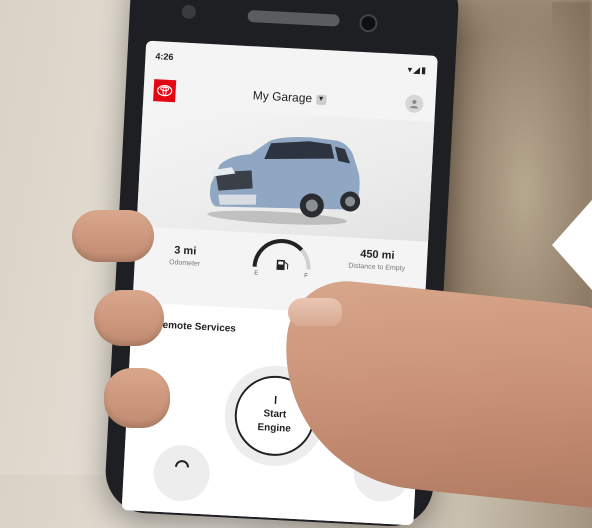 This screenshot has width=592, height=528. What do you see at coordinates (185, 250) in the screenshot?
I see `odometer-value: 3 mi` at bounding box center [185, 250].